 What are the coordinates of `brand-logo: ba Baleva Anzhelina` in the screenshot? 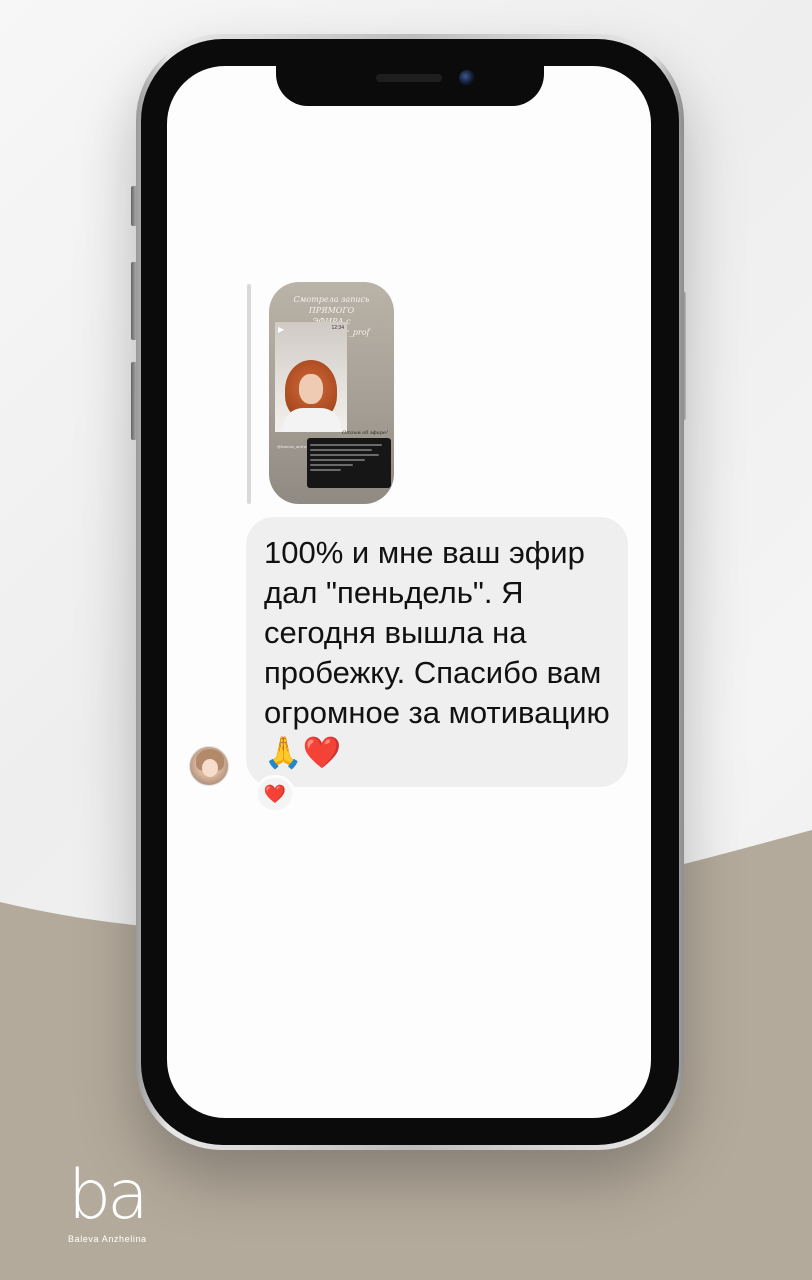 It's located at (108, 1200).